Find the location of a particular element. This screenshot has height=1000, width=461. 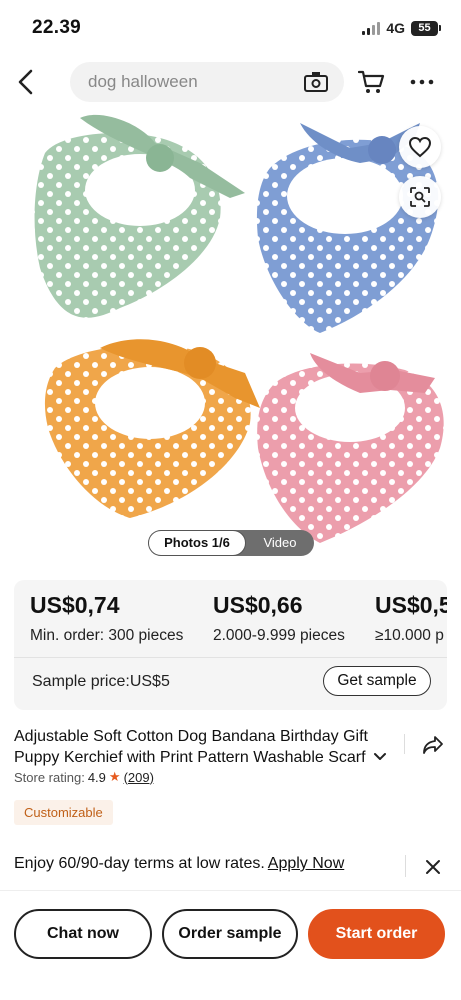

network-label: 4G is located at coordinates (395, 28).